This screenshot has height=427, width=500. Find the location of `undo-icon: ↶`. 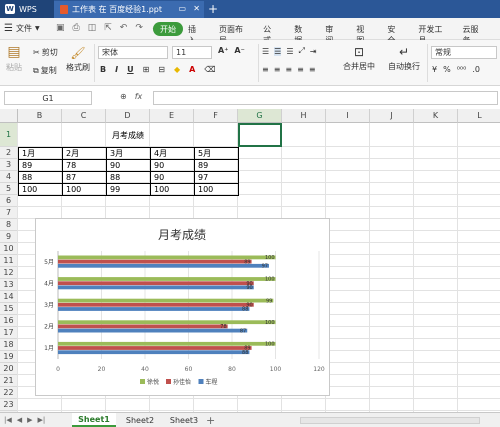

undo-icon: ↶ is located at coordinates (124, 28).